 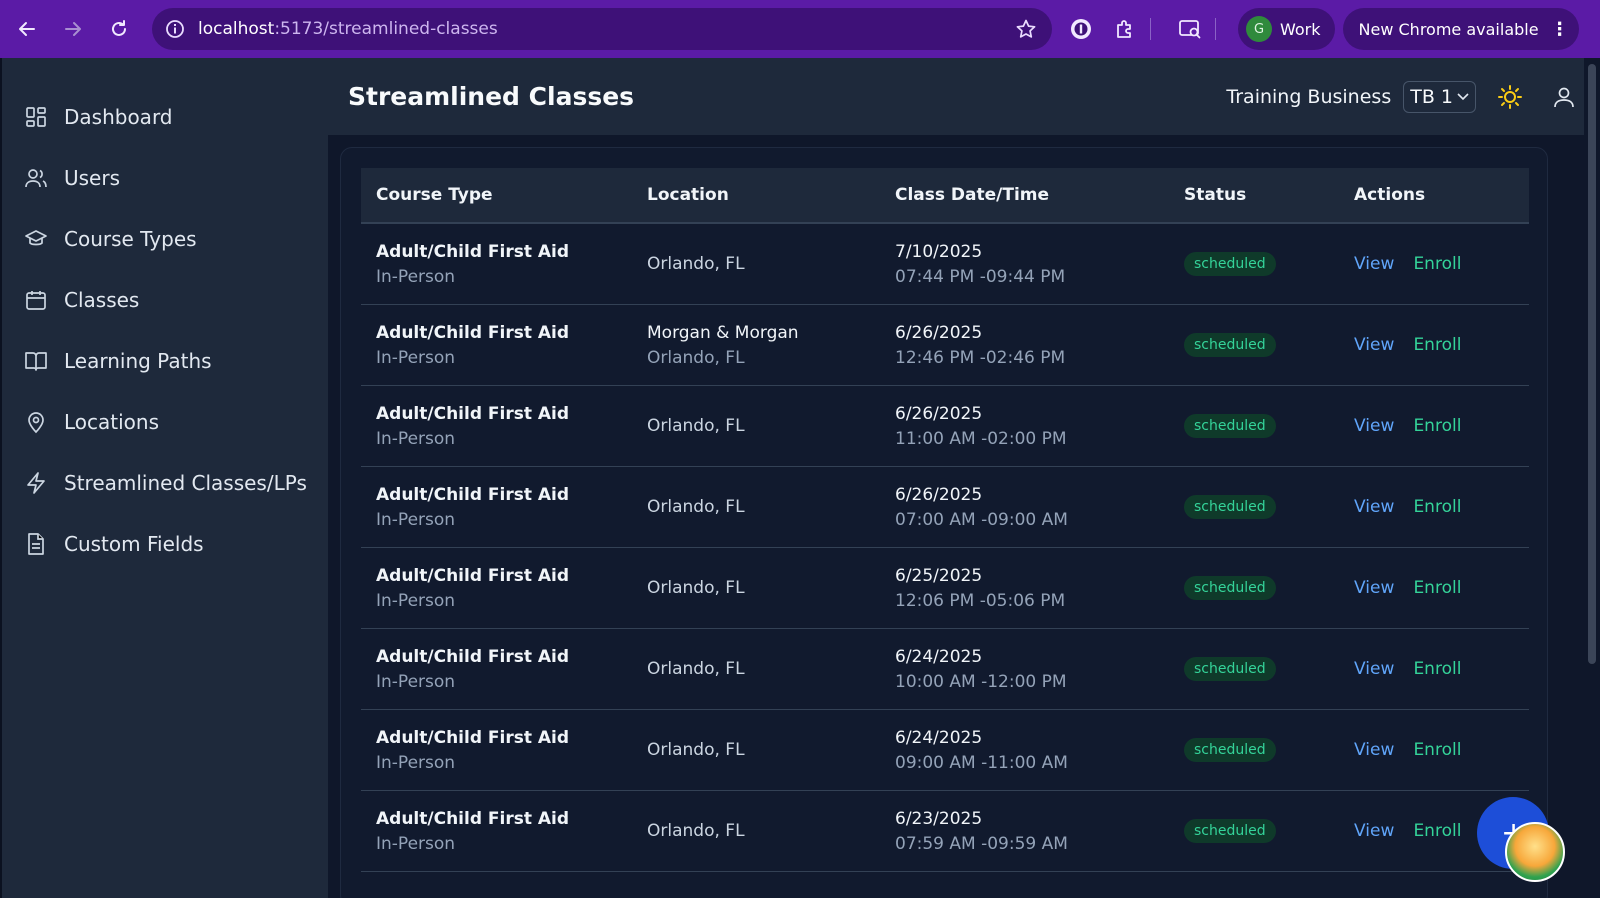 I want to click on grid-icon, so click(x=36, y=117).